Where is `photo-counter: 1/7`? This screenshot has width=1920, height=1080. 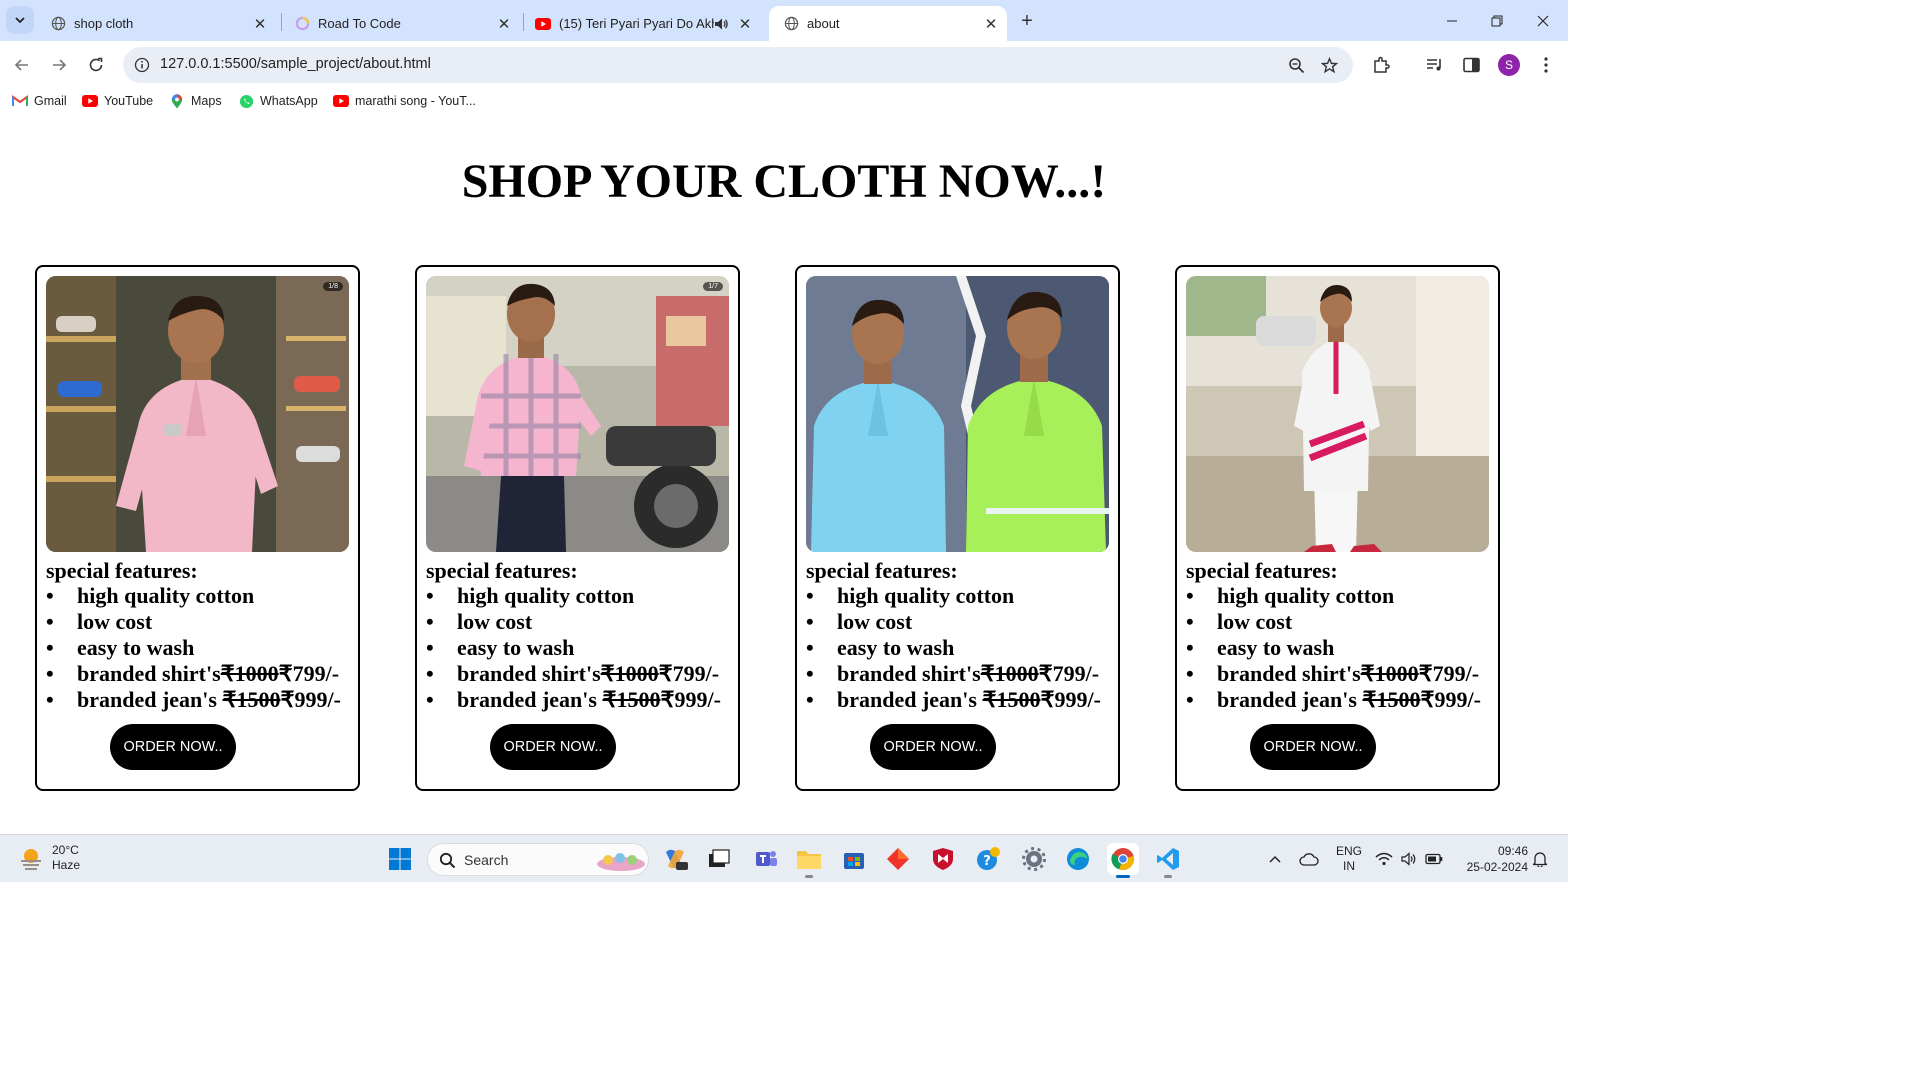
photo-counter: 1/7 is located at coordinates (713, 286).